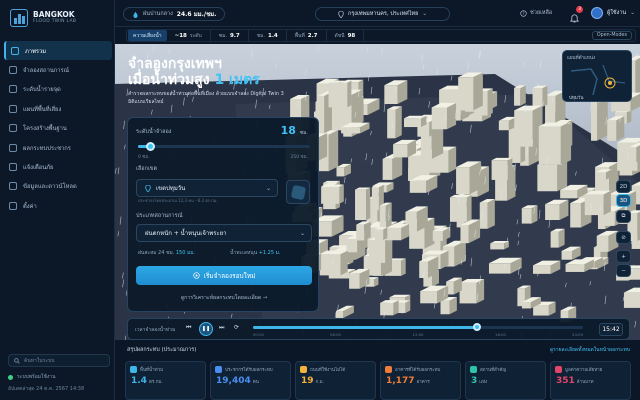 The height and width of the screenshot is (400, 640). I want to click on scenario-select: ฝนตกหนัก + น้ำหนุนเจ้าพระยา ⌄, so click(224, 233).